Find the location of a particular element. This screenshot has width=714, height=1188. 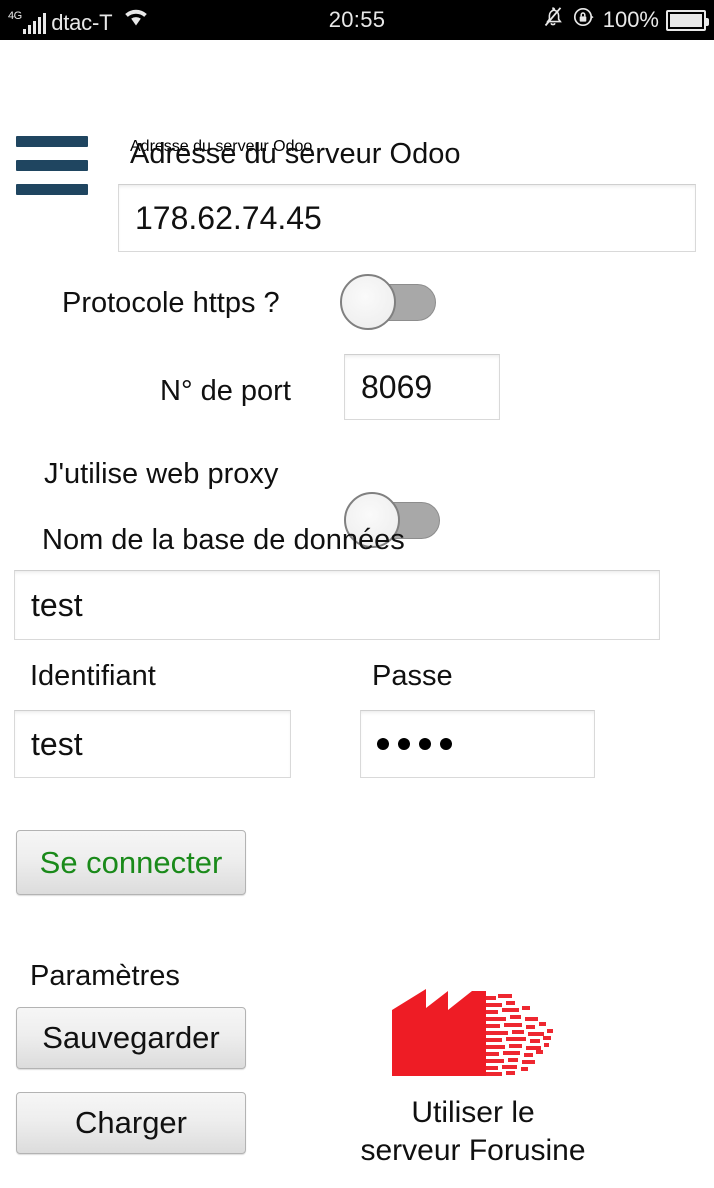

web-proxy-label: J'utilise web proxy is located at coordinates (161, 474).